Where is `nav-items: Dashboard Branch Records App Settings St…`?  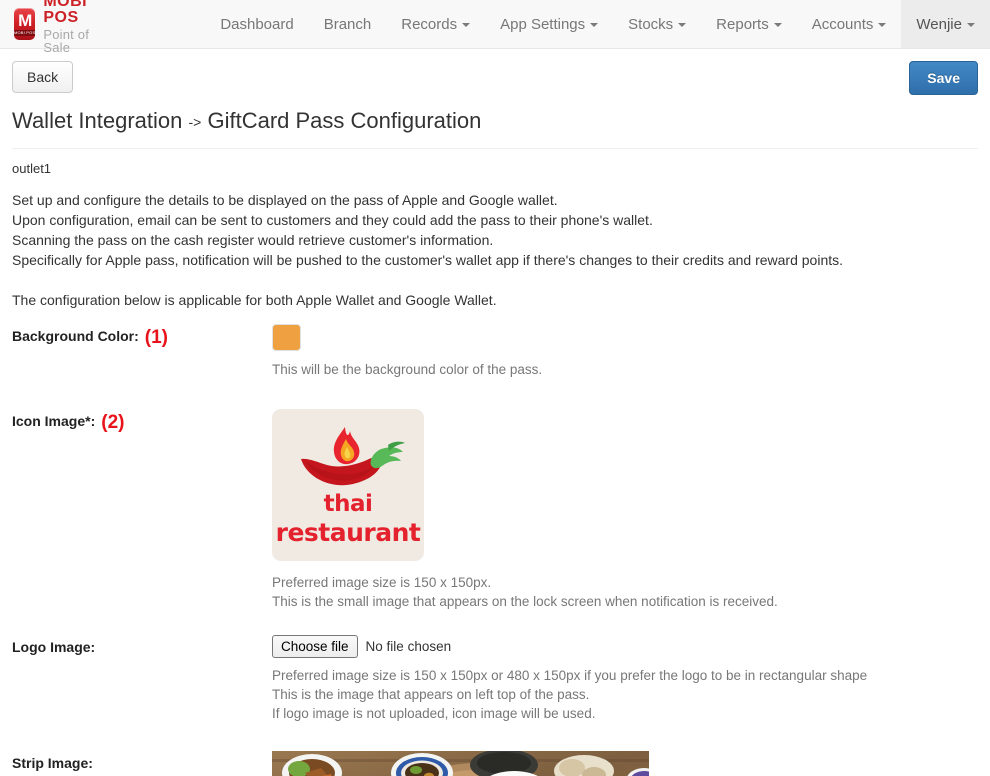
nav-items: Dashboard Branch Records App Settings St… is located at coordinates (597, 24).